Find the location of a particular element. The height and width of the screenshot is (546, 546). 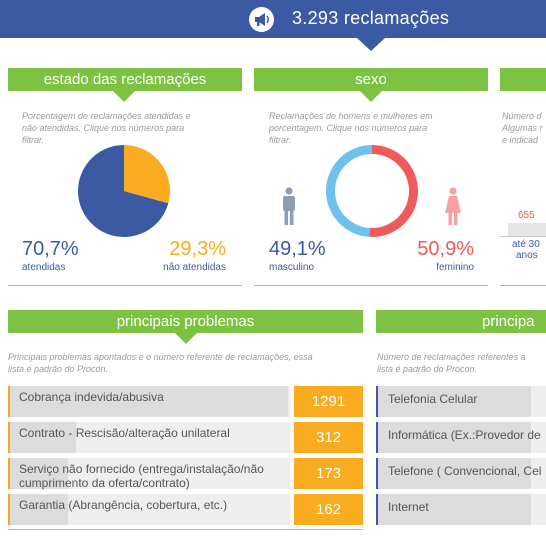

category-label: Telefone ( Convencional, Cel is located at coordinates (465, 471).